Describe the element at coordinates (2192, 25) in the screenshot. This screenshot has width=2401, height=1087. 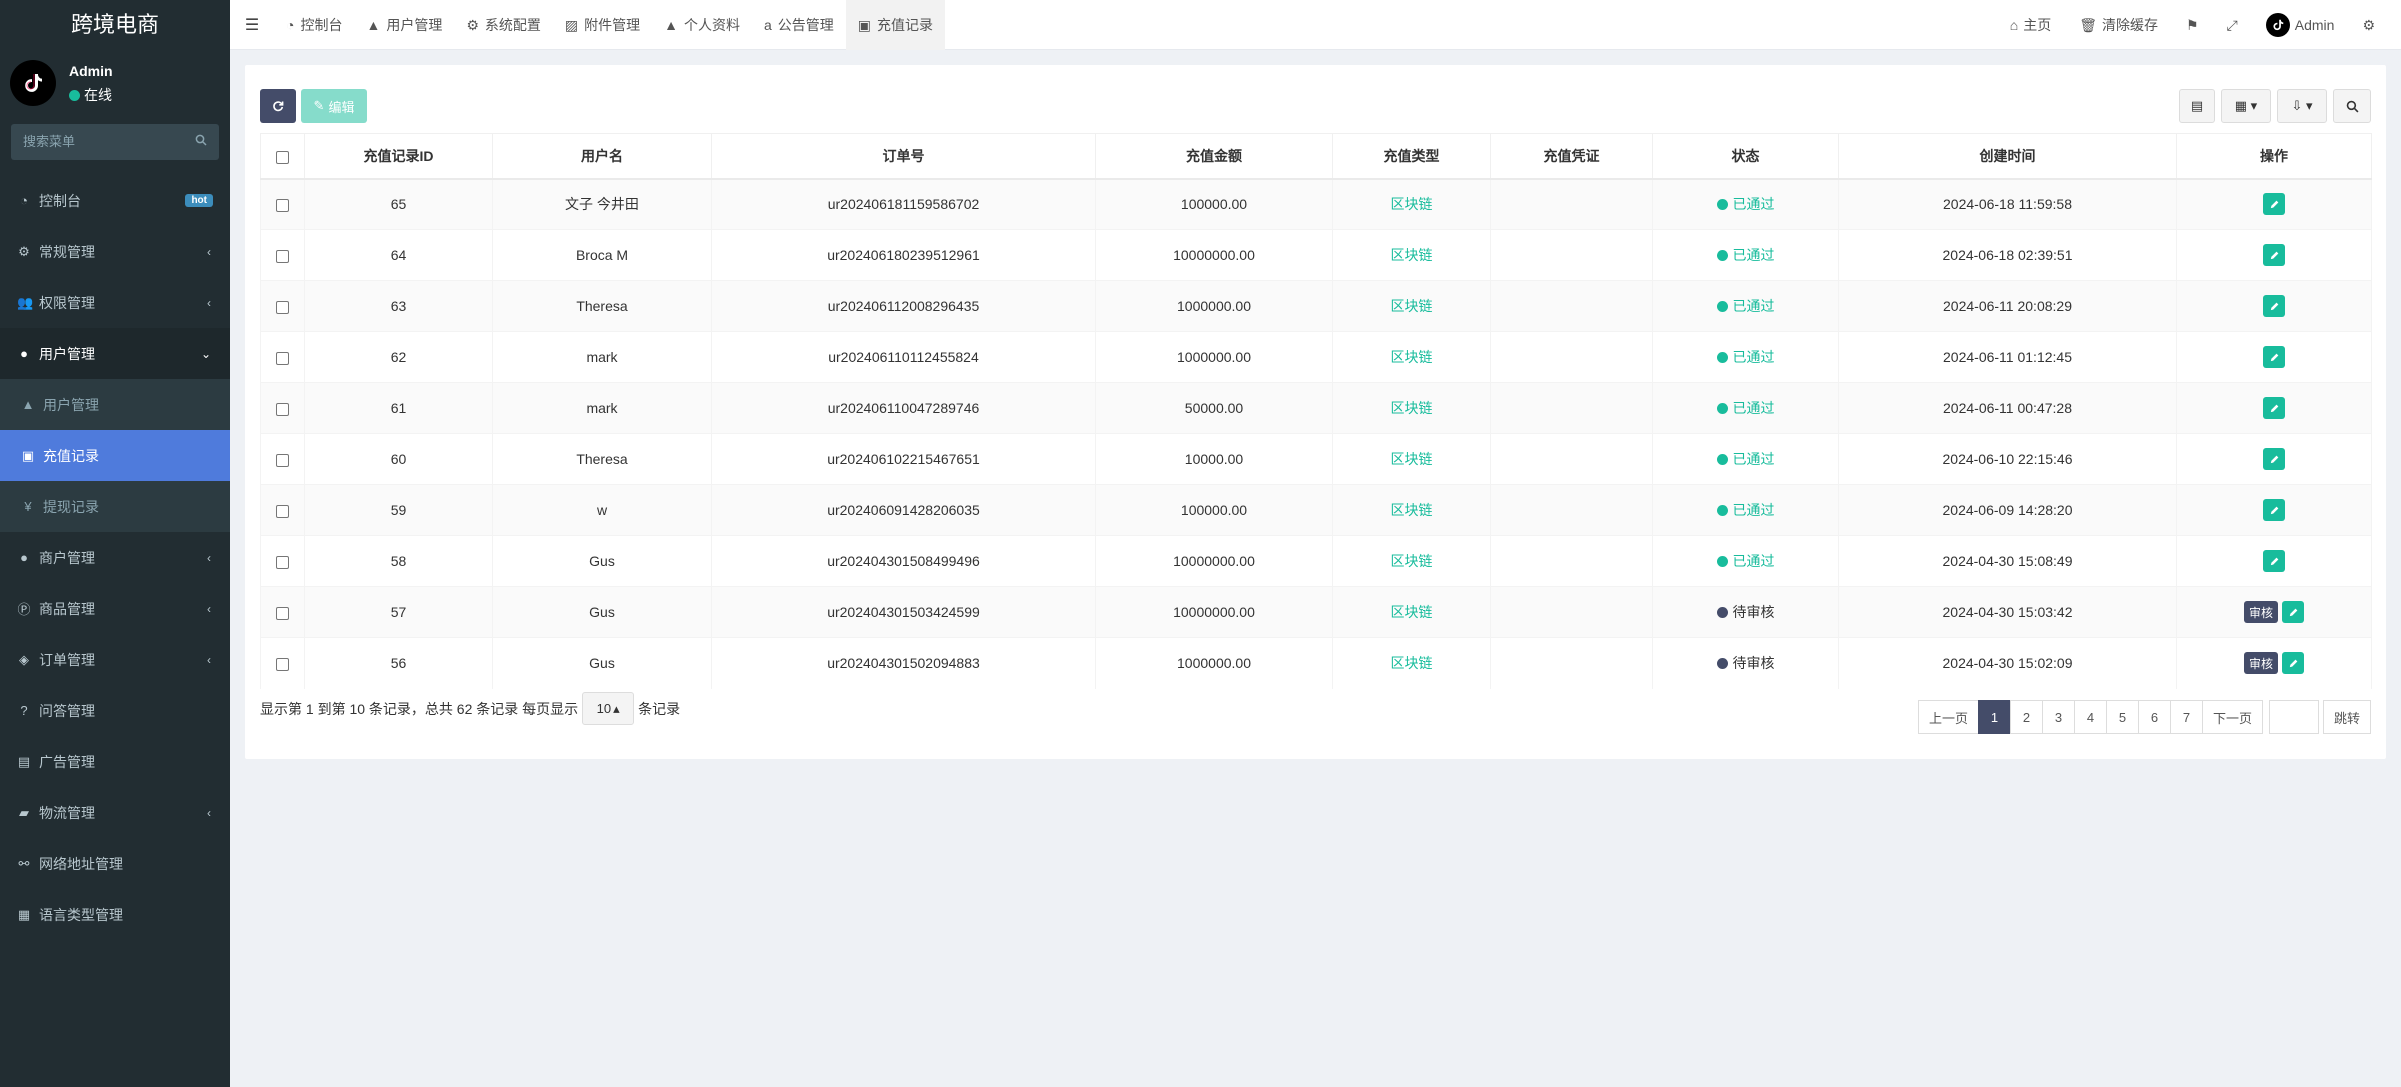
I see `language-switch-icon: ⚑` at that location.